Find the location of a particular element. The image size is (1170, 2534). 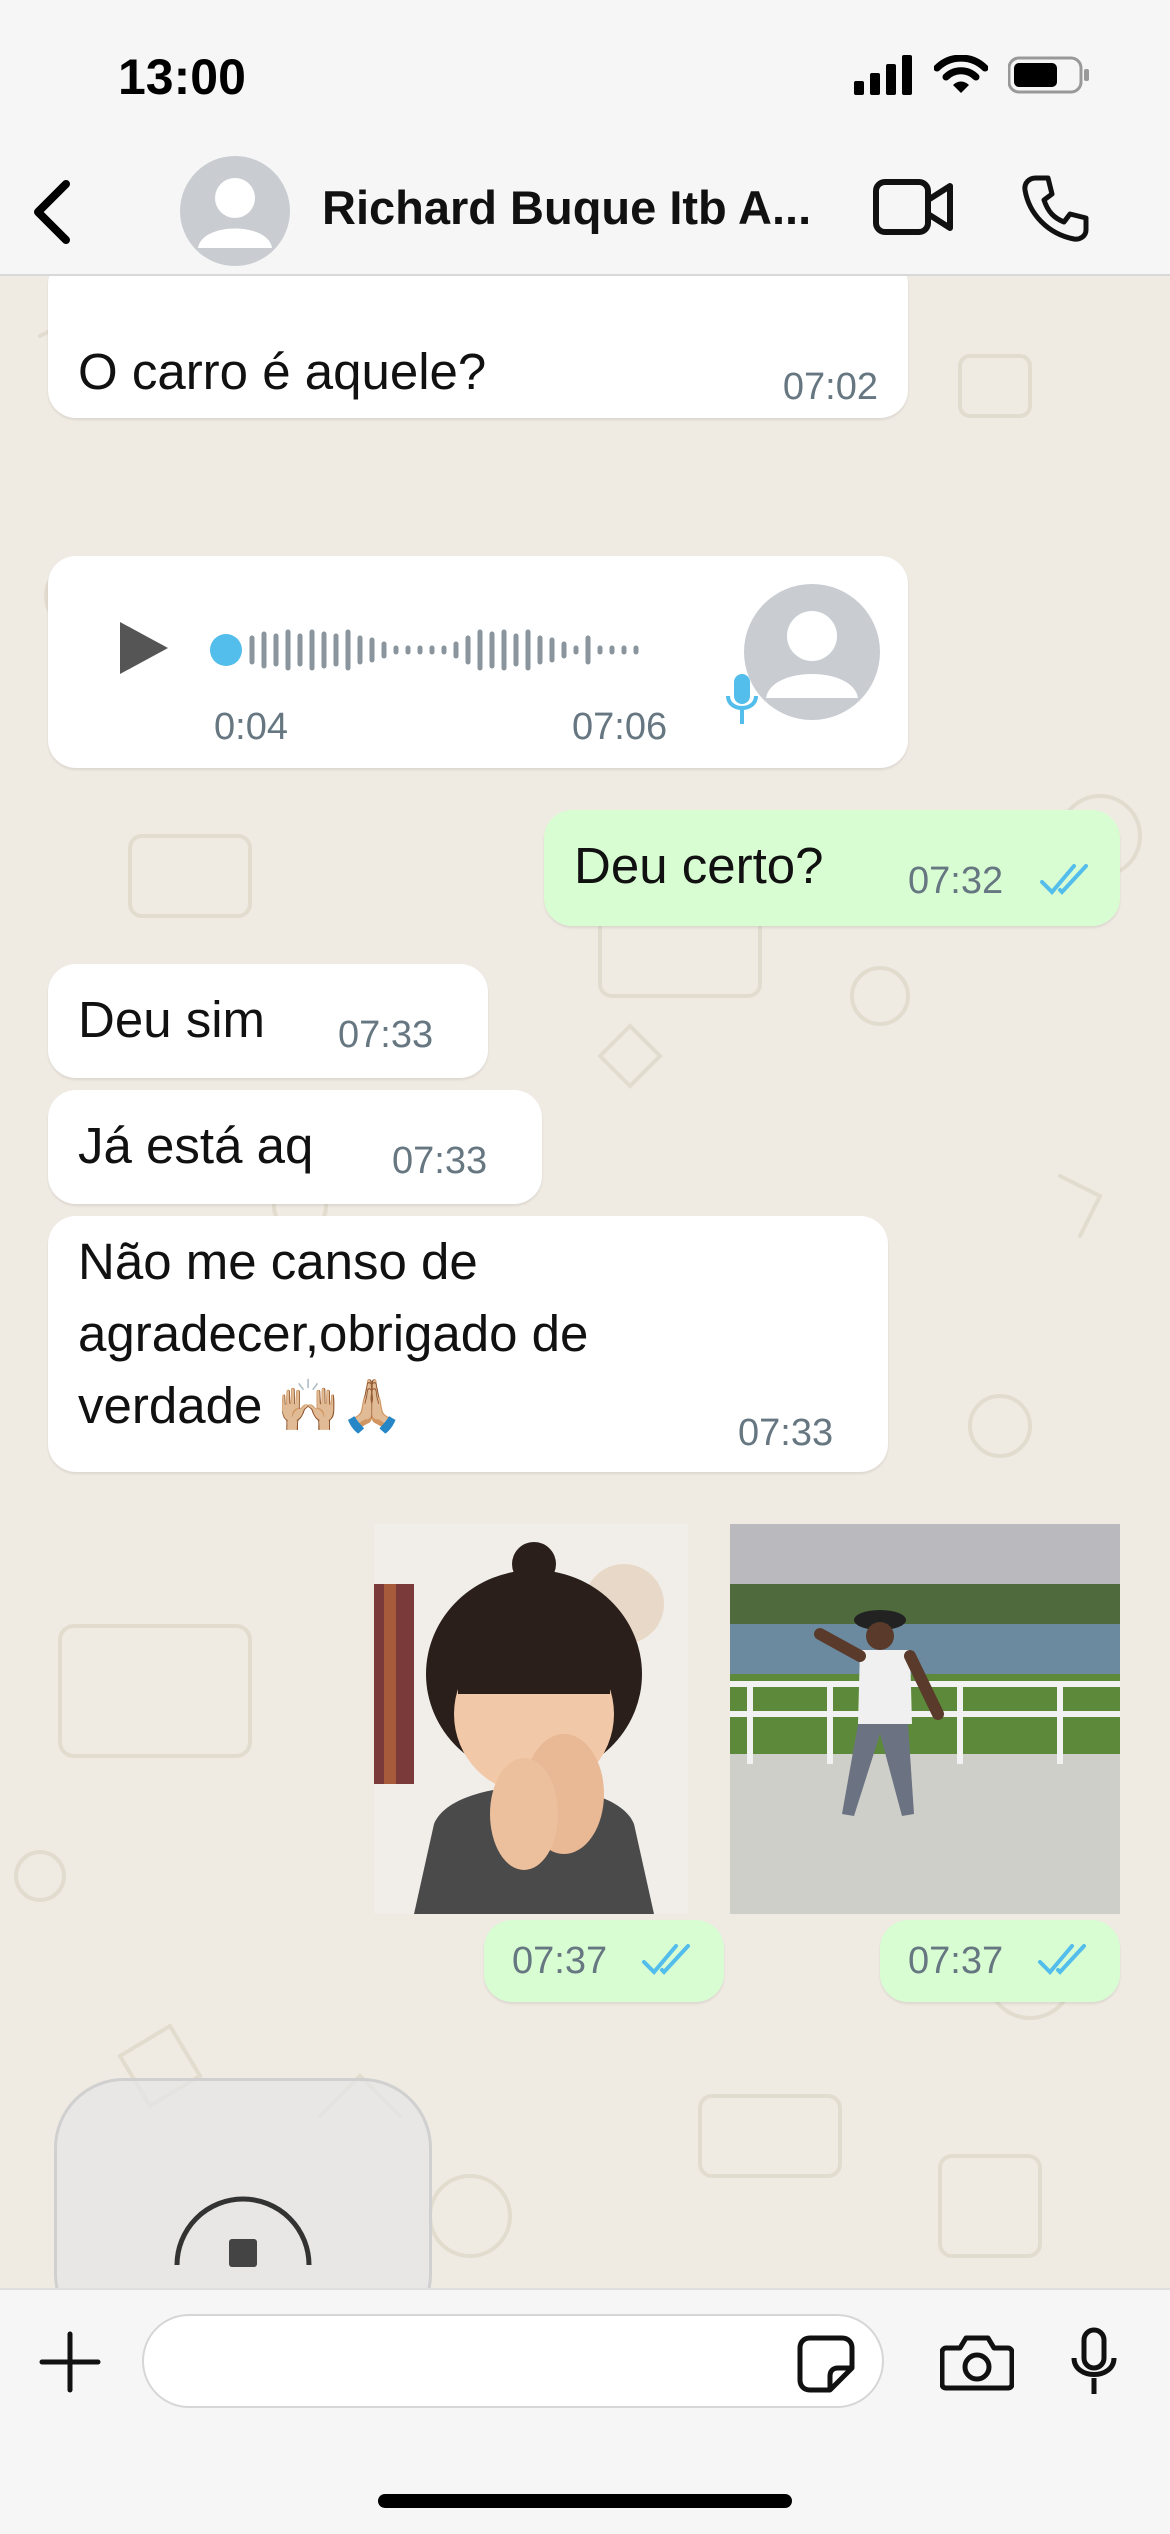

man-dancing-image is located at coordinates (925, 1719).